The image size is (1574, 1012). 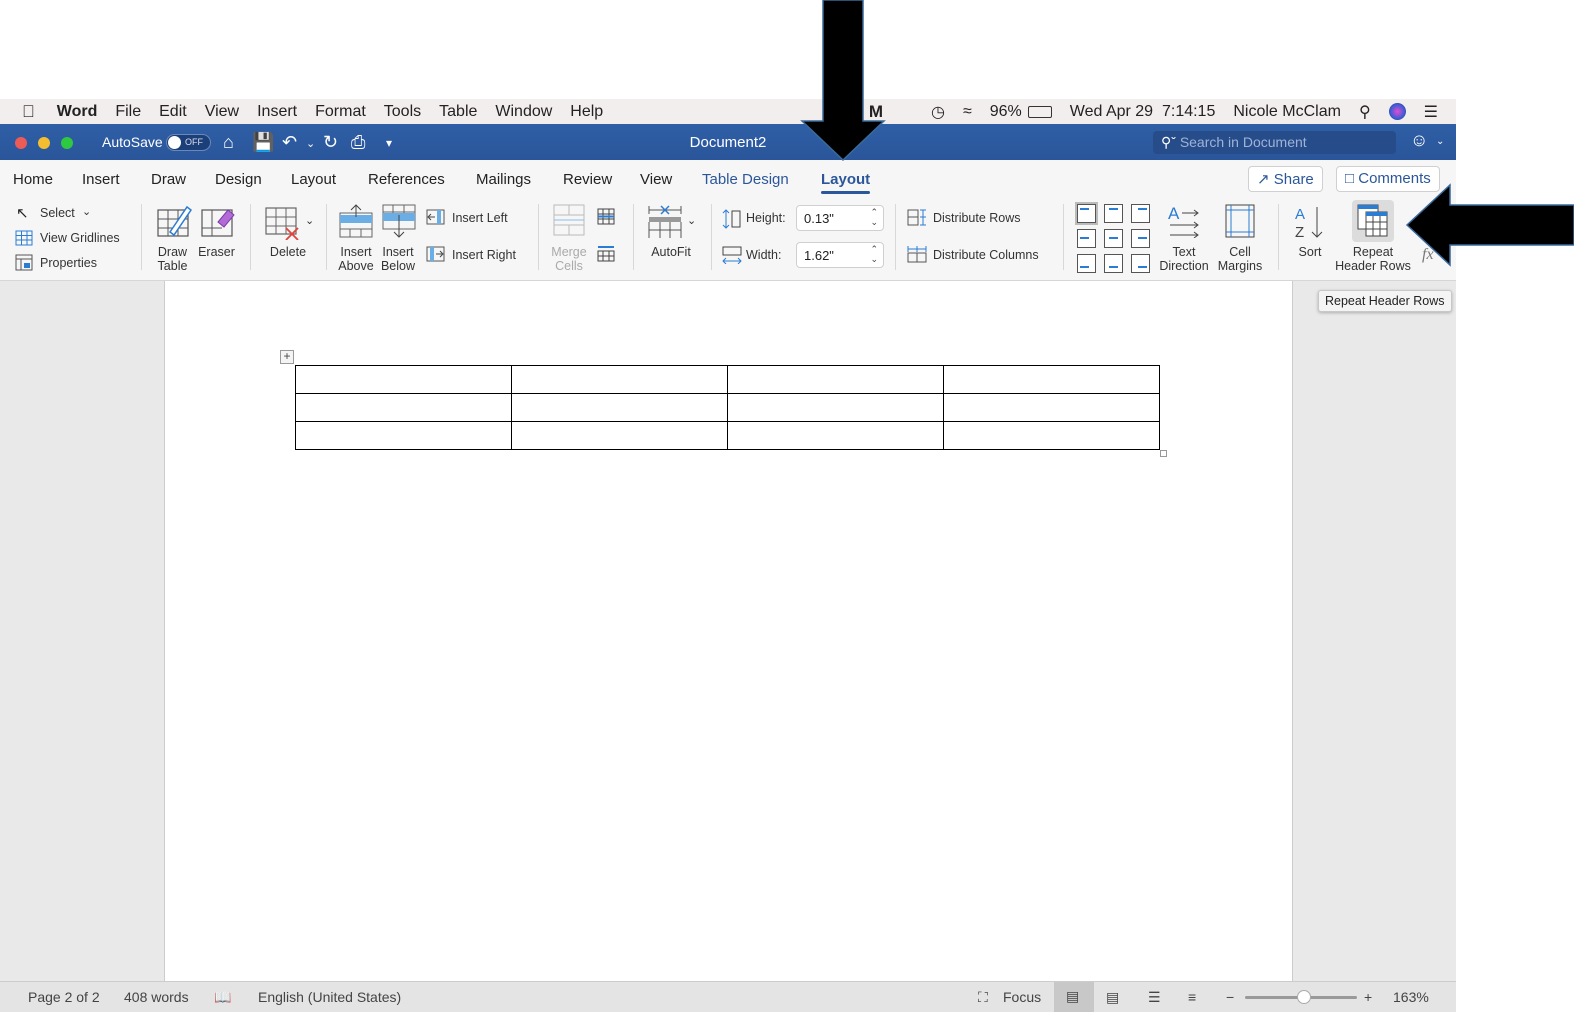 I want to click on down-arrow-annotation, so click(x=843, y=81).